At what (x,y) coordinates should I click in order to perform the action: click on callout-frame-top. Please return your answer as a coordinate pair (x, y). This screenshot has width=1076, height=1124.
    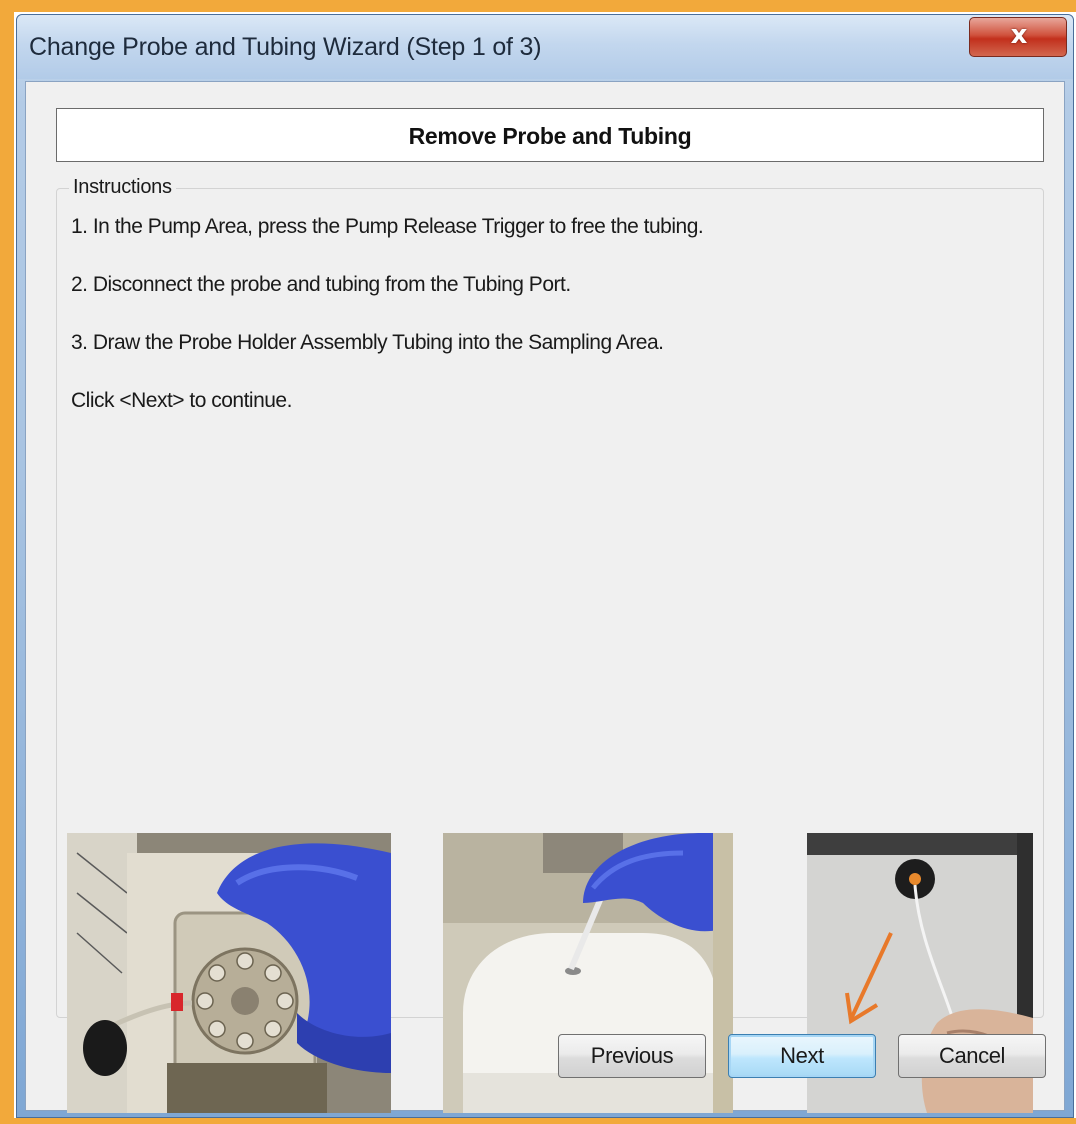
    Looking at the image, I should click on (538, 6).